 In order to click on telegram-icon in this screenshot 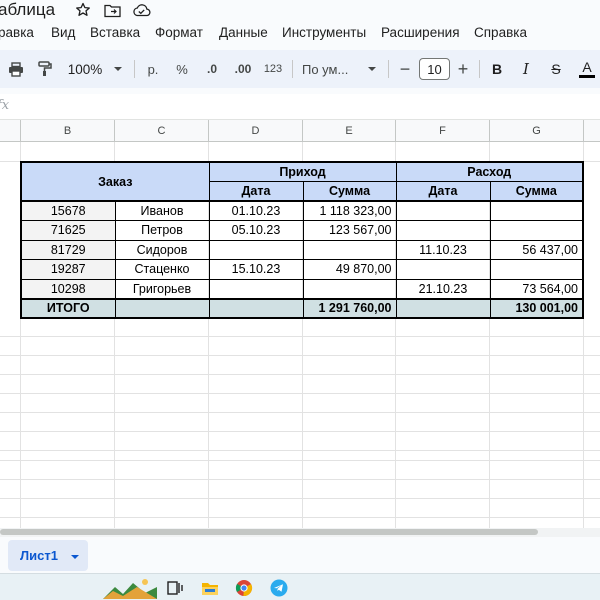, I will do `click(279, 588)`.